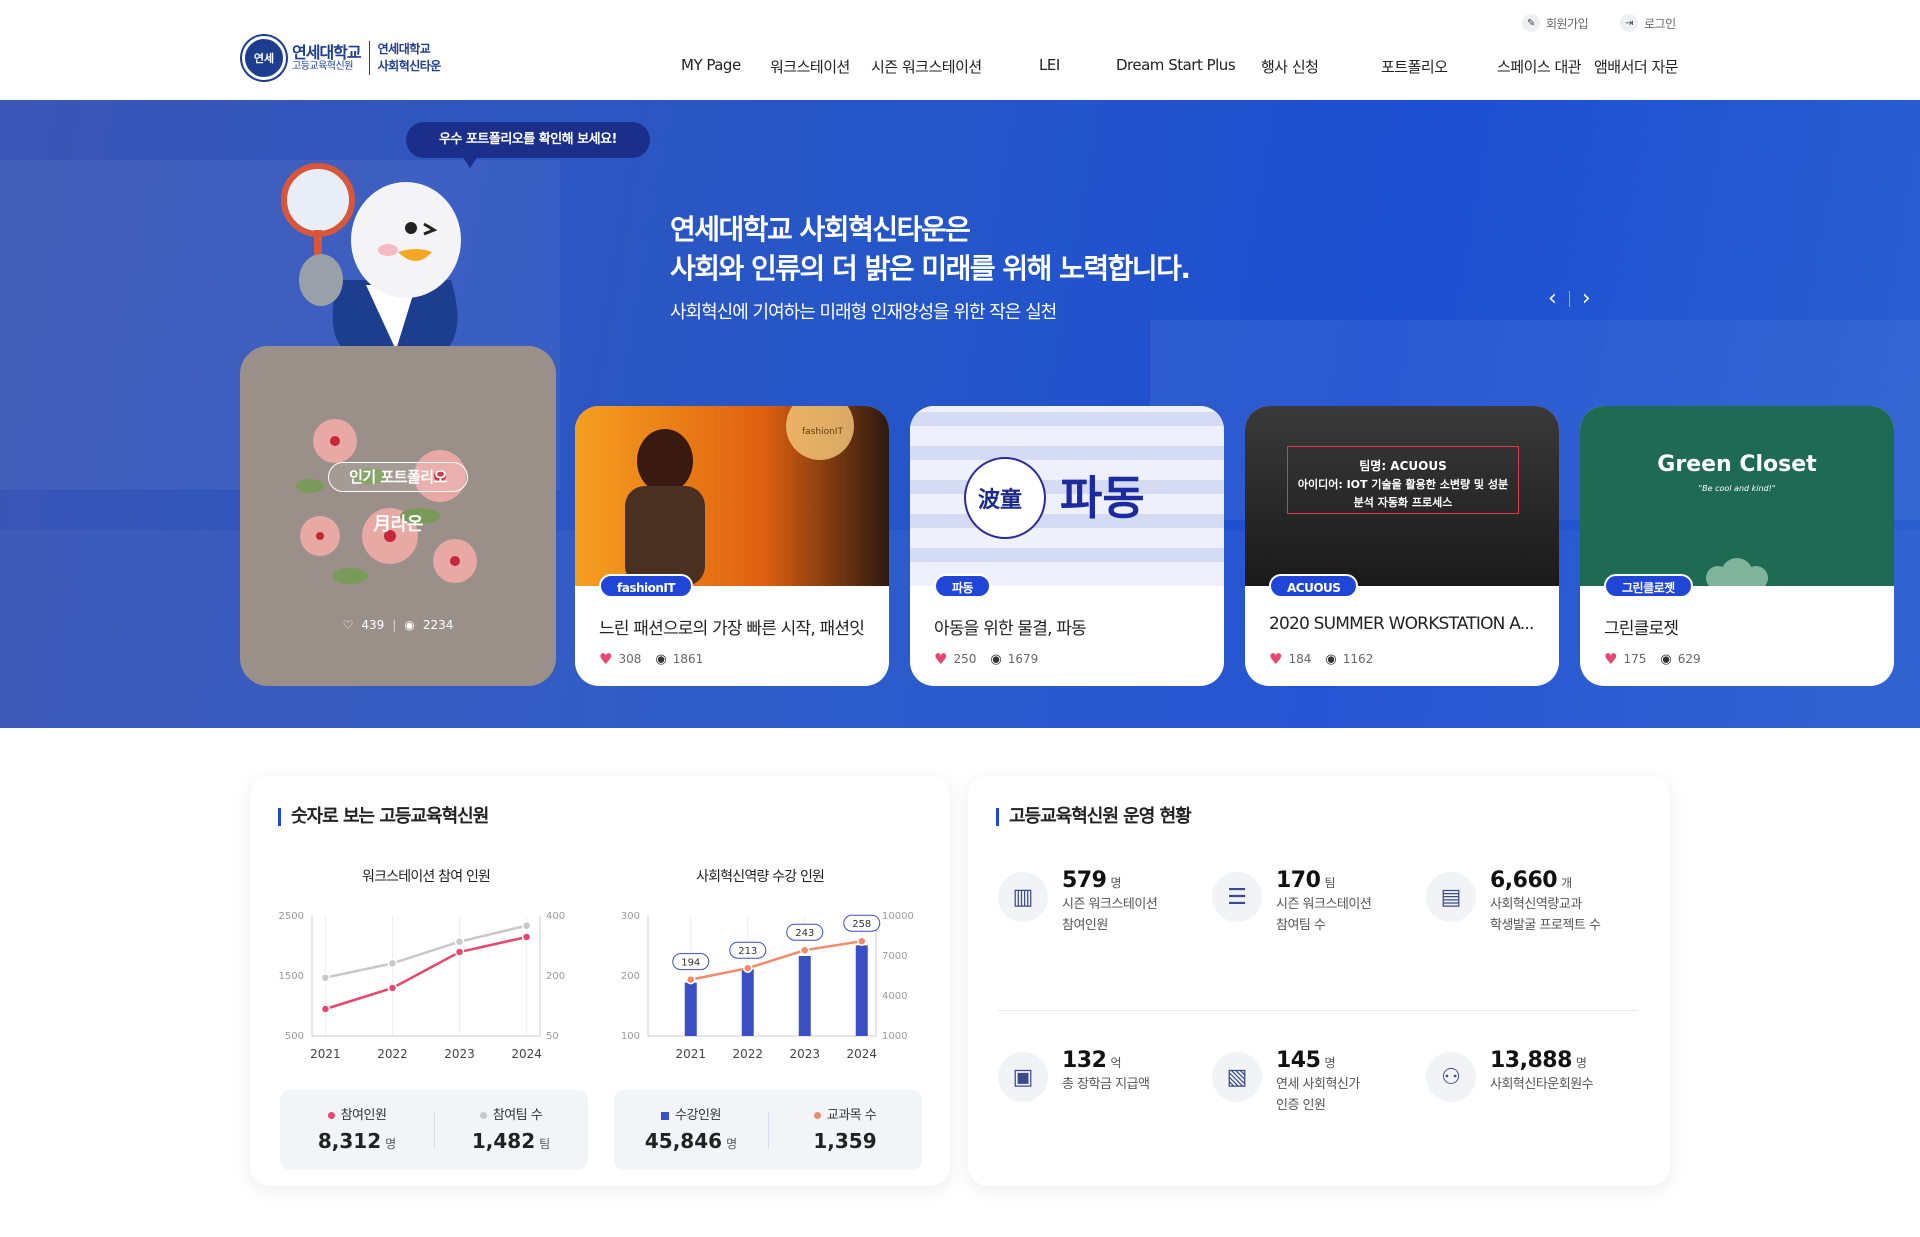 This screenshot has height=1237, width=1920. What do you see at coordinates (698, 1115) in the screenshot?
I see `legend-label: 수강인원` at bounding box center [698, 1115].